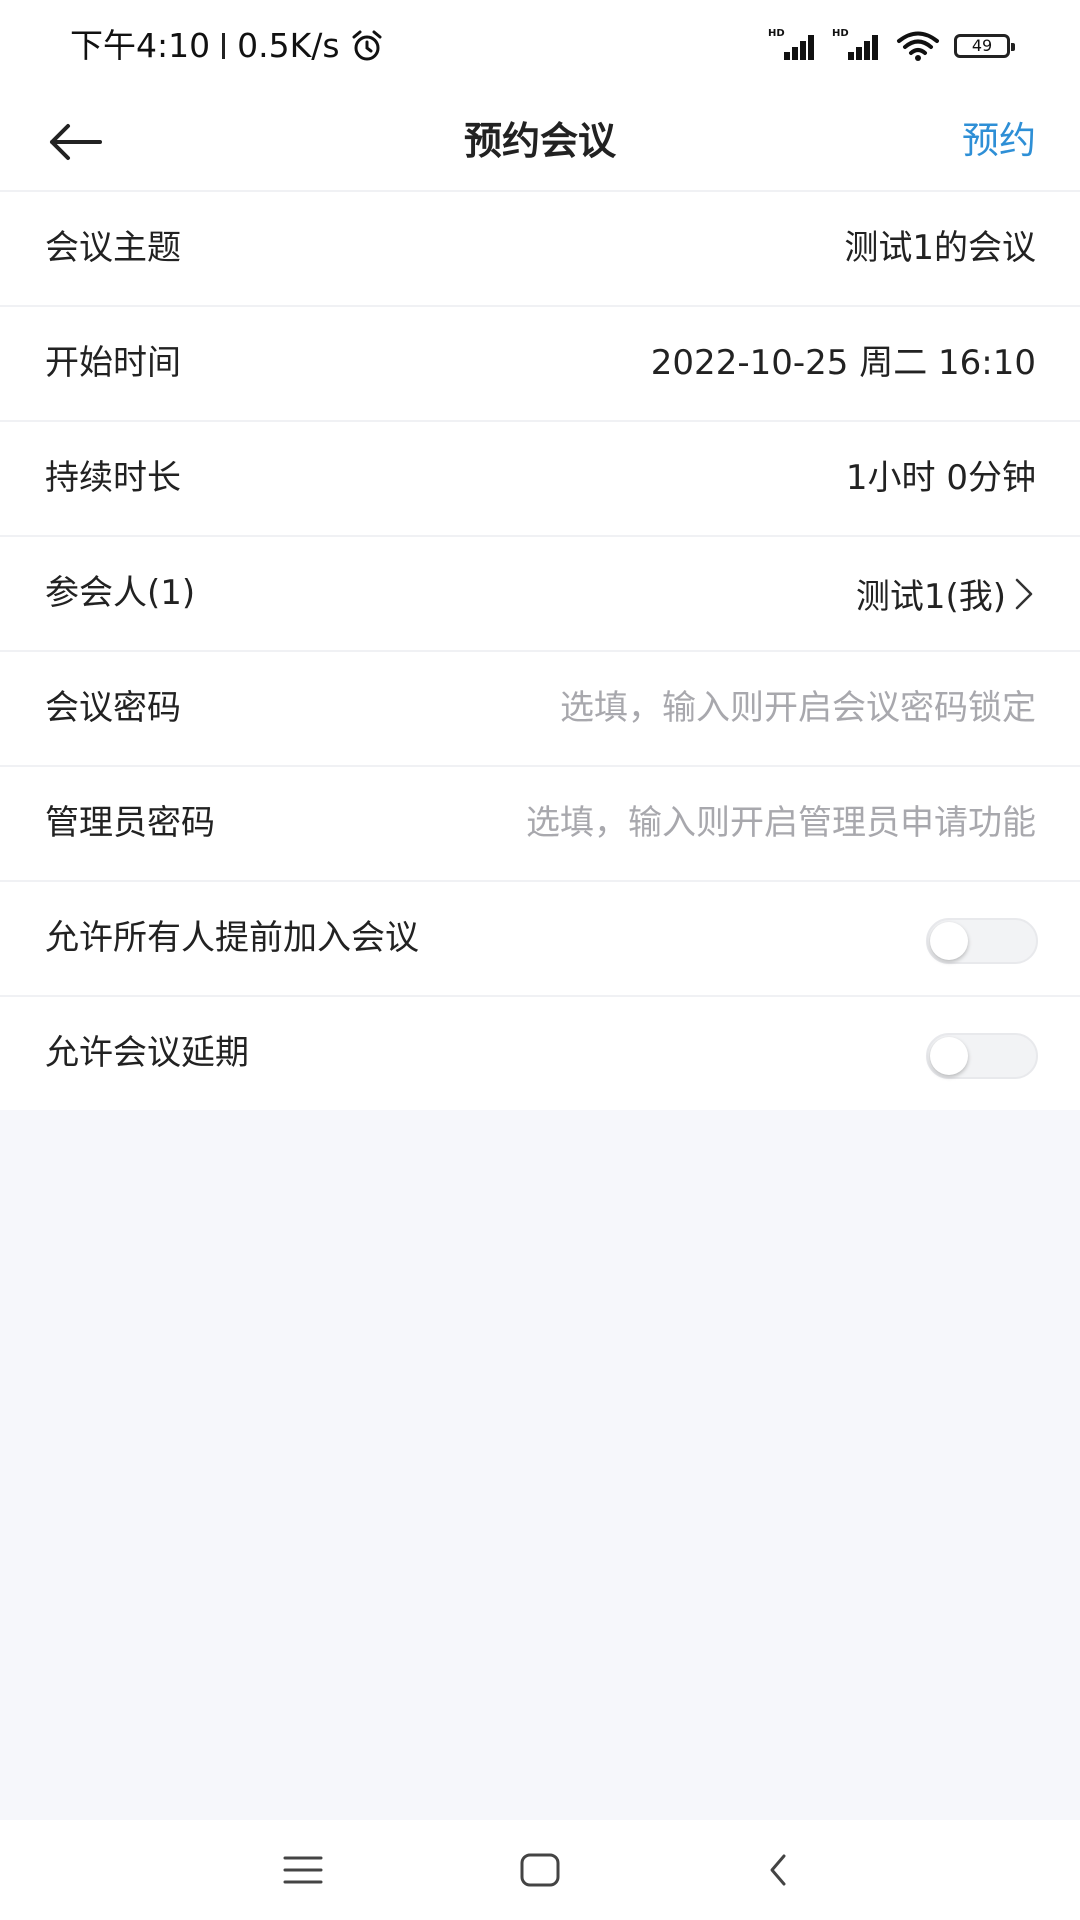 This screenshot has height=1920, width=1080. I want to click on early-join-label: 允许所有人提前加入会议, so click(232, 938).